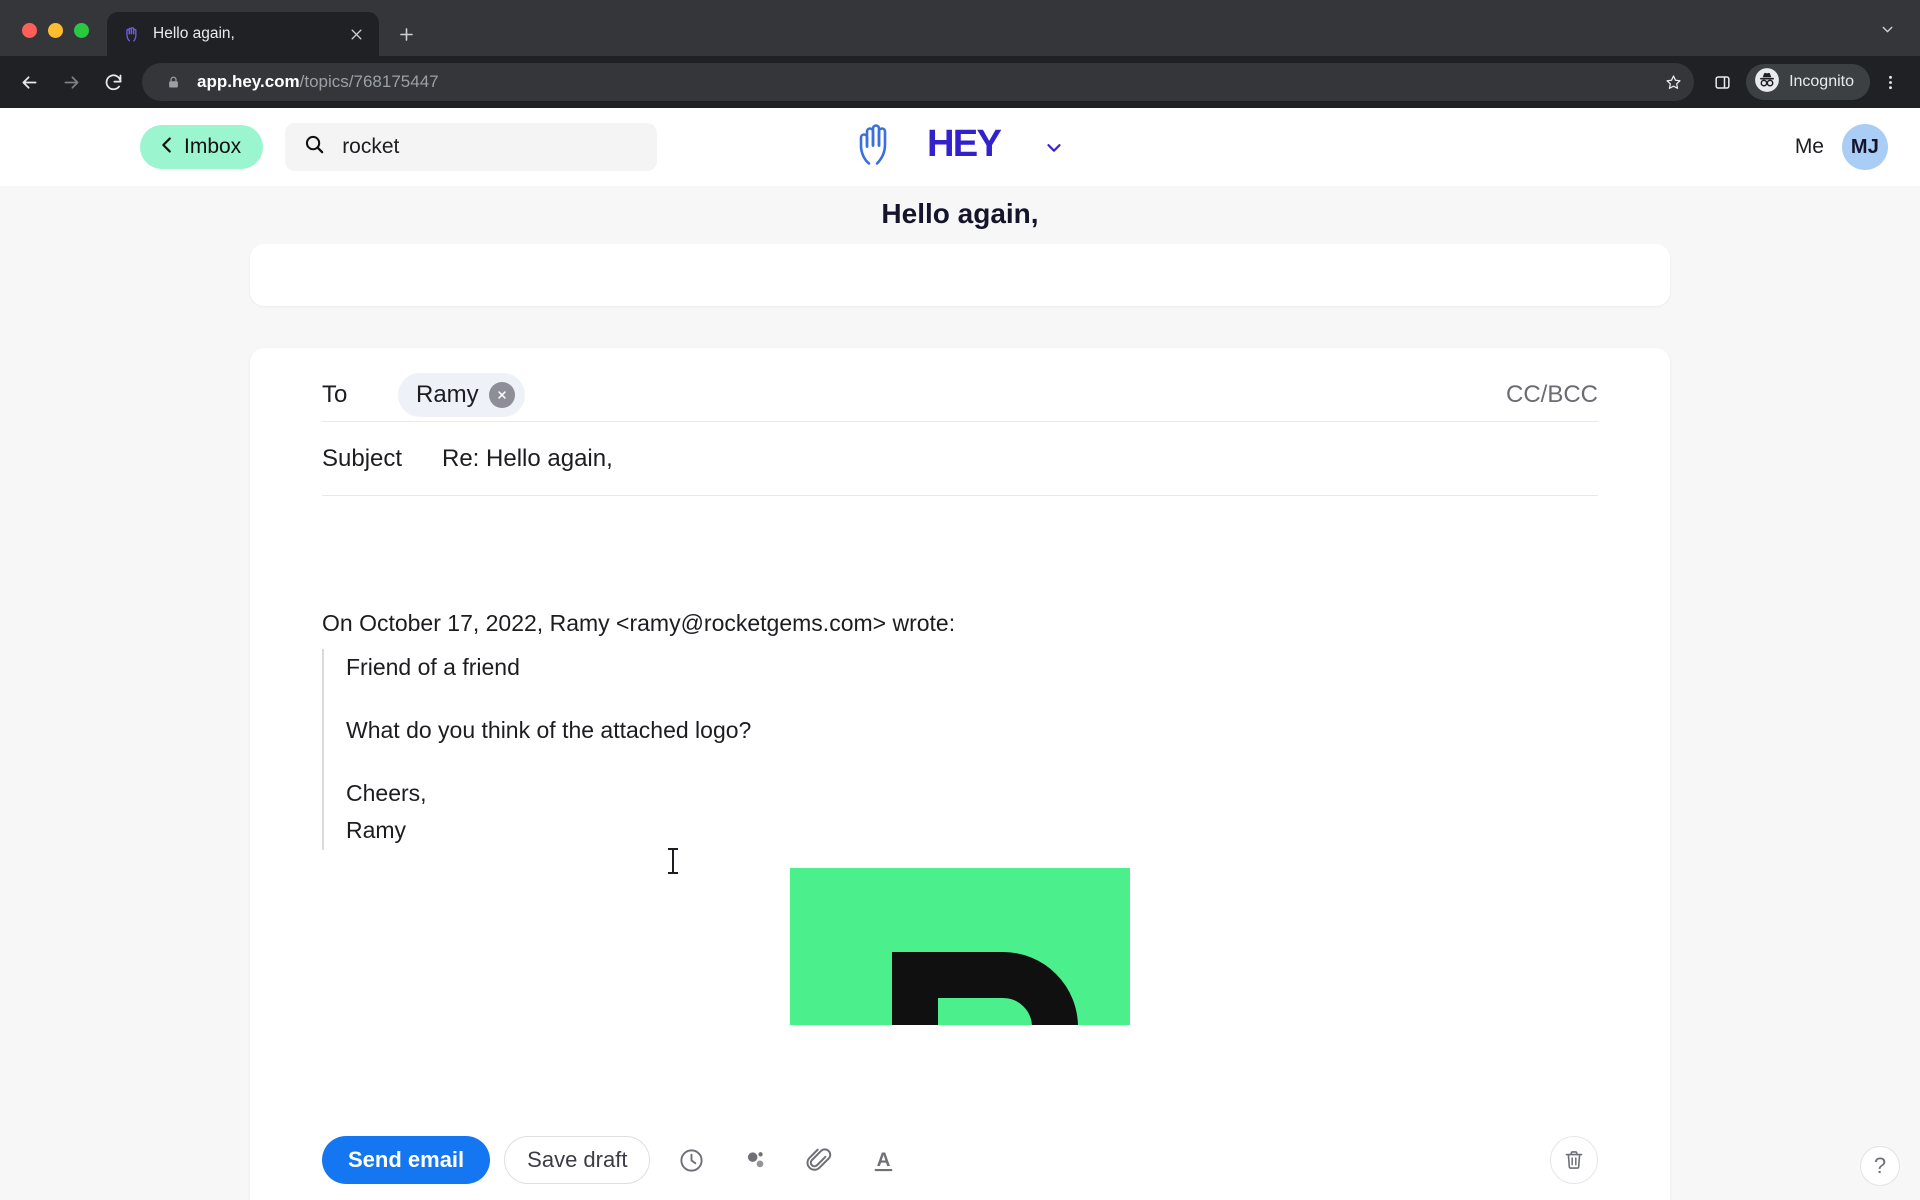 The height and width of the screenshot is (1200, 1920). Describe the element at coordinates (29, 82) in the screenshot. I see `arrow-left-icon` at that location.